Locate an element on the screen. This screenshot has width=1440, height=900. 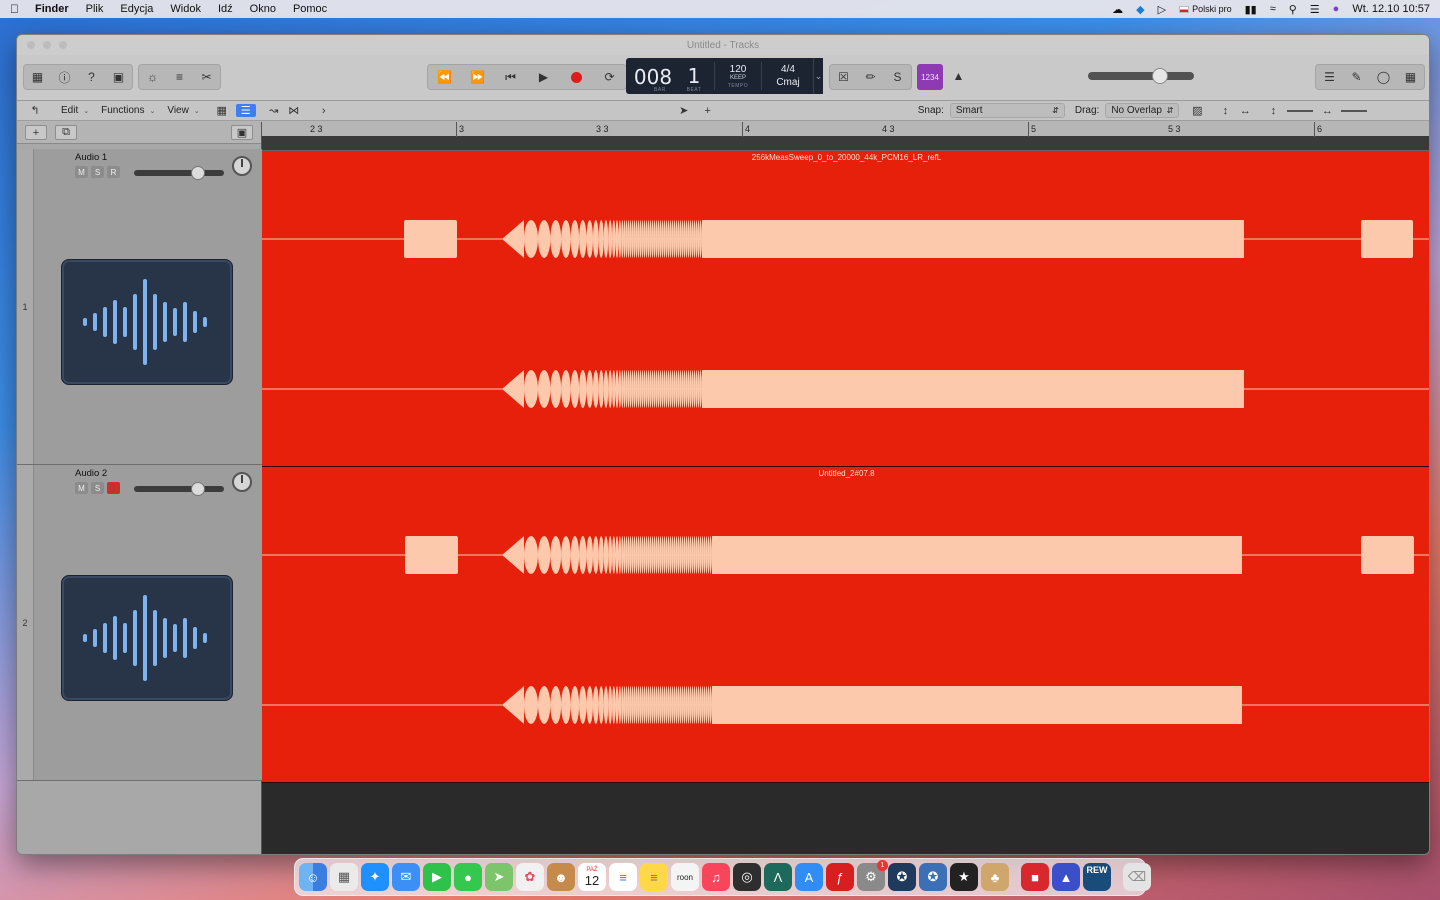
creative-cloud-icon: ☁ is located at coordinates (1117, 9).